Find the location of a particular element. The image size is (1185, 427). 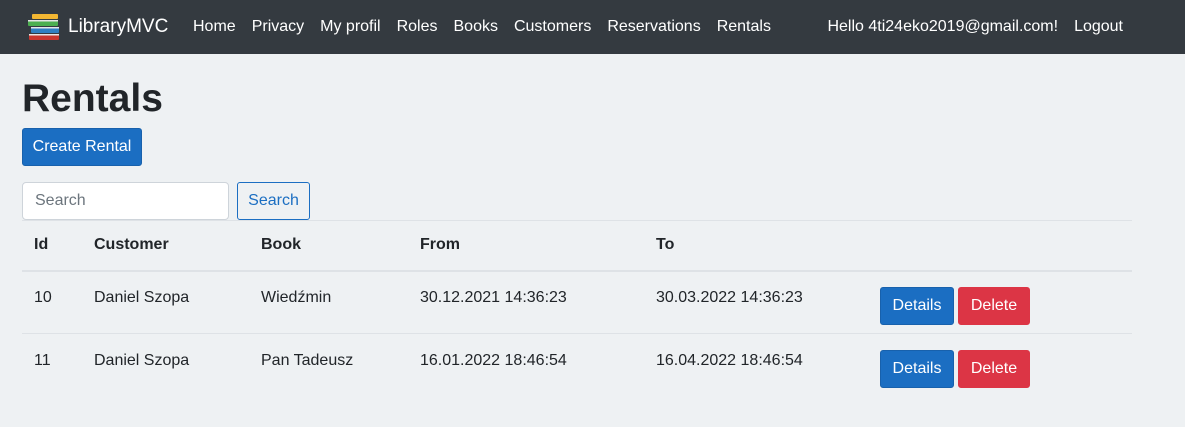

cell-to: 30.03.2022 14:36:23 is located at coordinates (762, 302).